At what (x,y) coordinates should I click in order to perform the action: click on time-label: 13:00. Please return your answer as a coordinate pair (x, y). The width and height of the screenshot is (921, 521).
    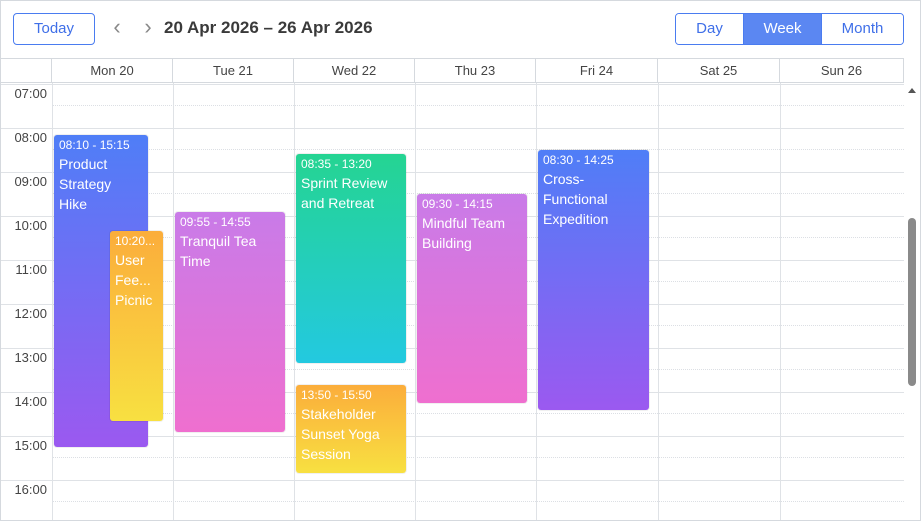
    Looking at the image, I should click on (30, 357).